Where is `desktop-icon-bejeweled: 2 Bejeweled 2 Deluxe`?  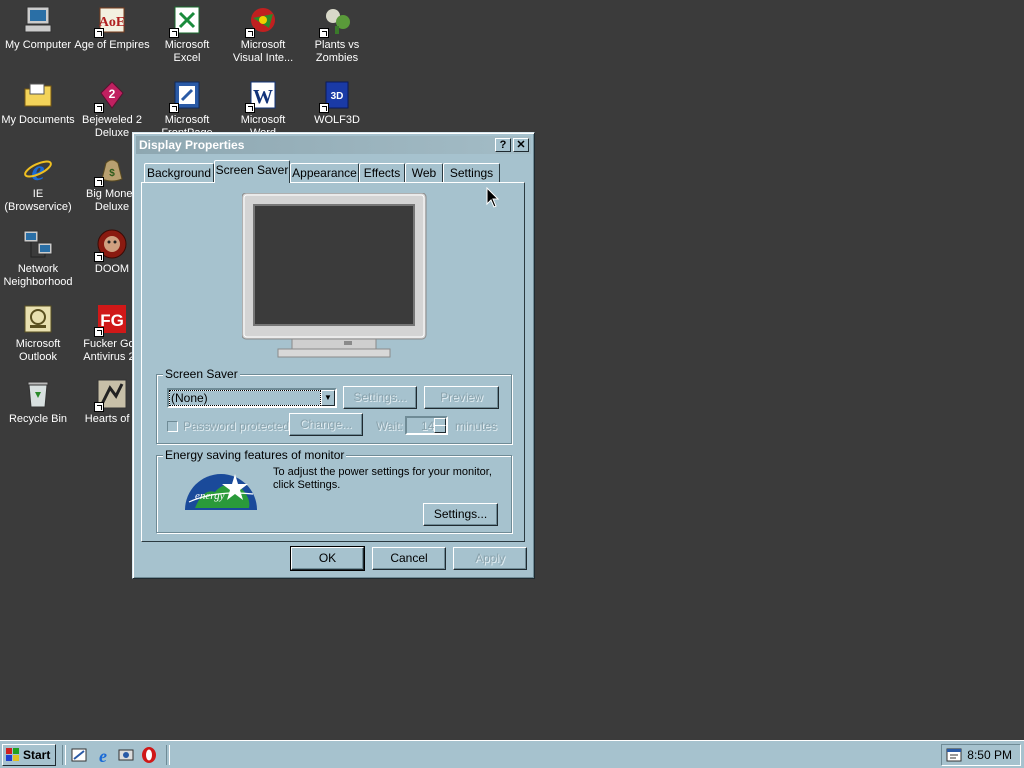
desktop-icon-bejeweled: 2 Bejeweled 2 Deluxe is located at coordinates (112, 109).